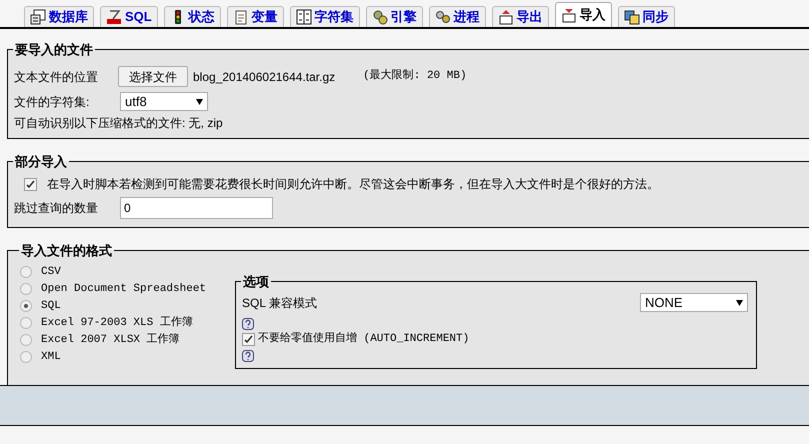  What do you see at coordinates (568, 15) in the screenshot?
I see `import-icon` at bounding box center [568, 15].